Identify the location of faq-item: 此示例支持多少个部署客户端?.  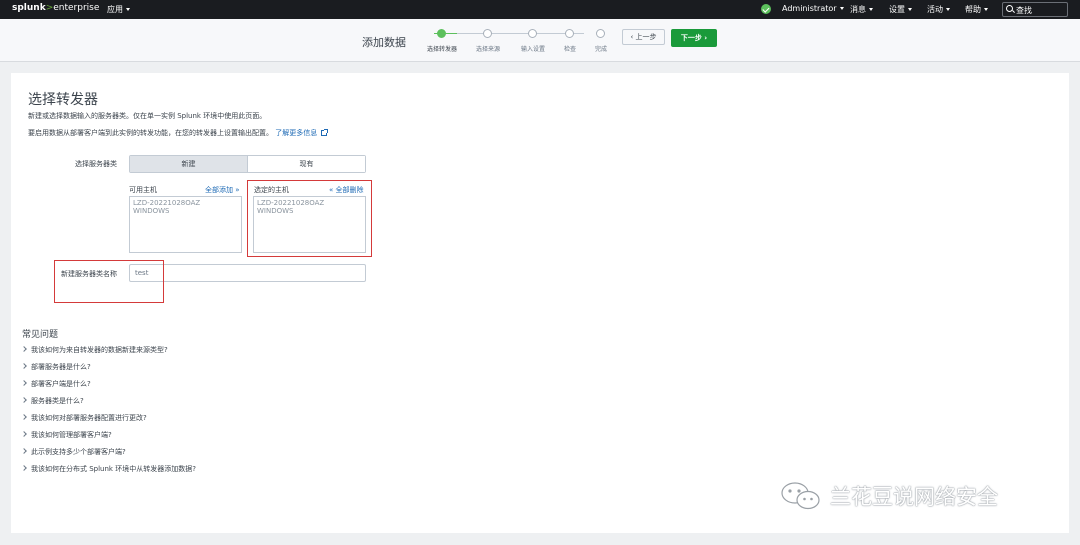
(73, 452).